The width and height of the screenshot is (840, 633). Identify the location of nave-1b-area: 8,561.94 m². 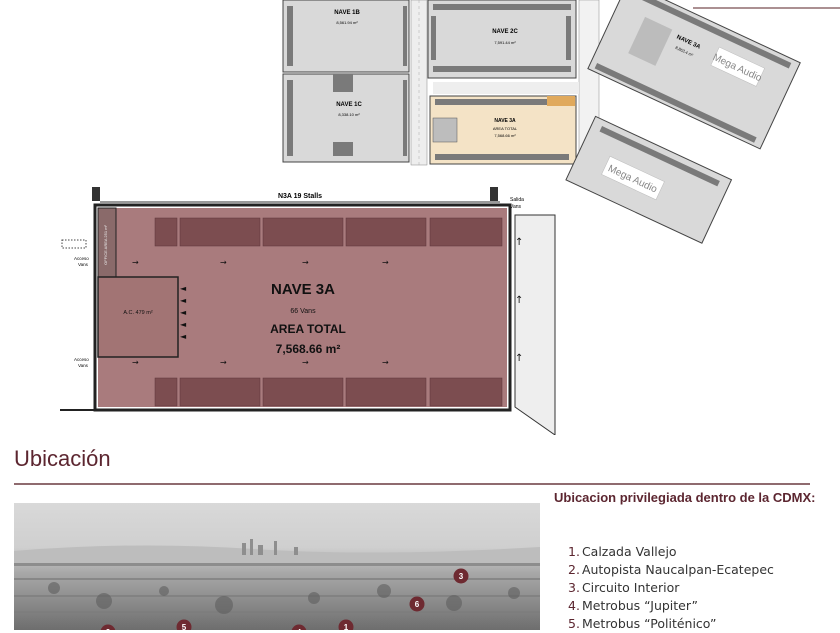
(347, 22).